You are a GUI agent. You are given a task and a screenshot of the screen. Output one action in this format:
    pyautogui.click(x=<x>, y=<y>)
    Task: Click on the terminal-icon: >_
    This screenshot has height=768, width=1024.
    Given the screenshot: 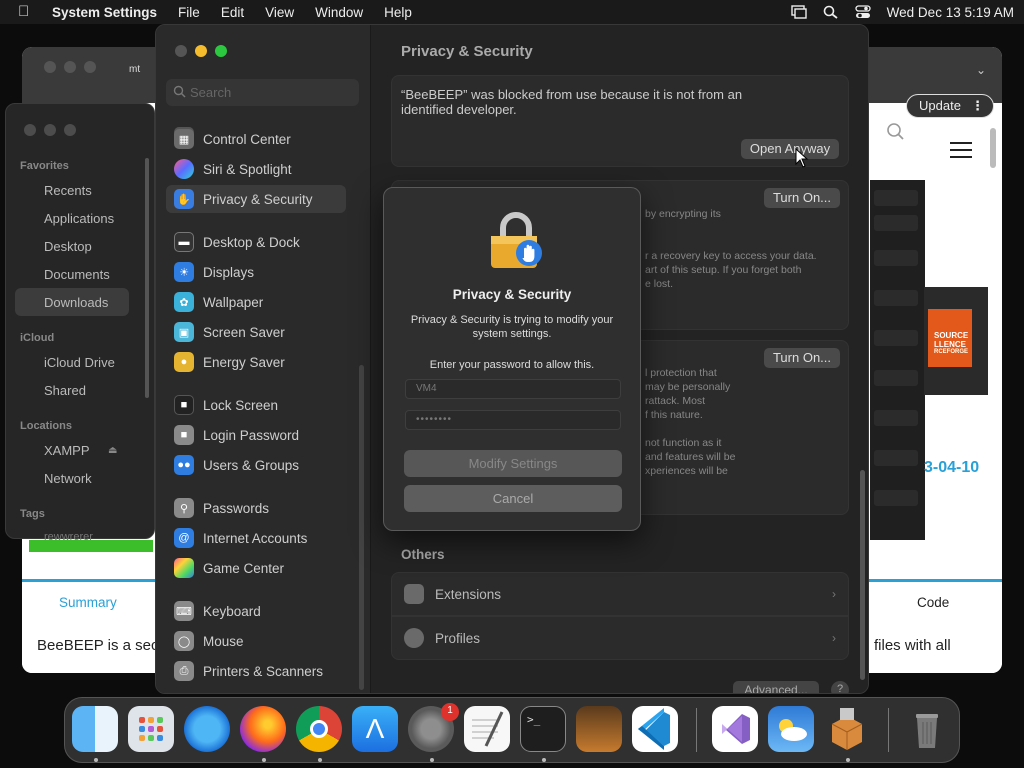 What is the action you would take?
    pyautogui.click(x=543, y=729)
    